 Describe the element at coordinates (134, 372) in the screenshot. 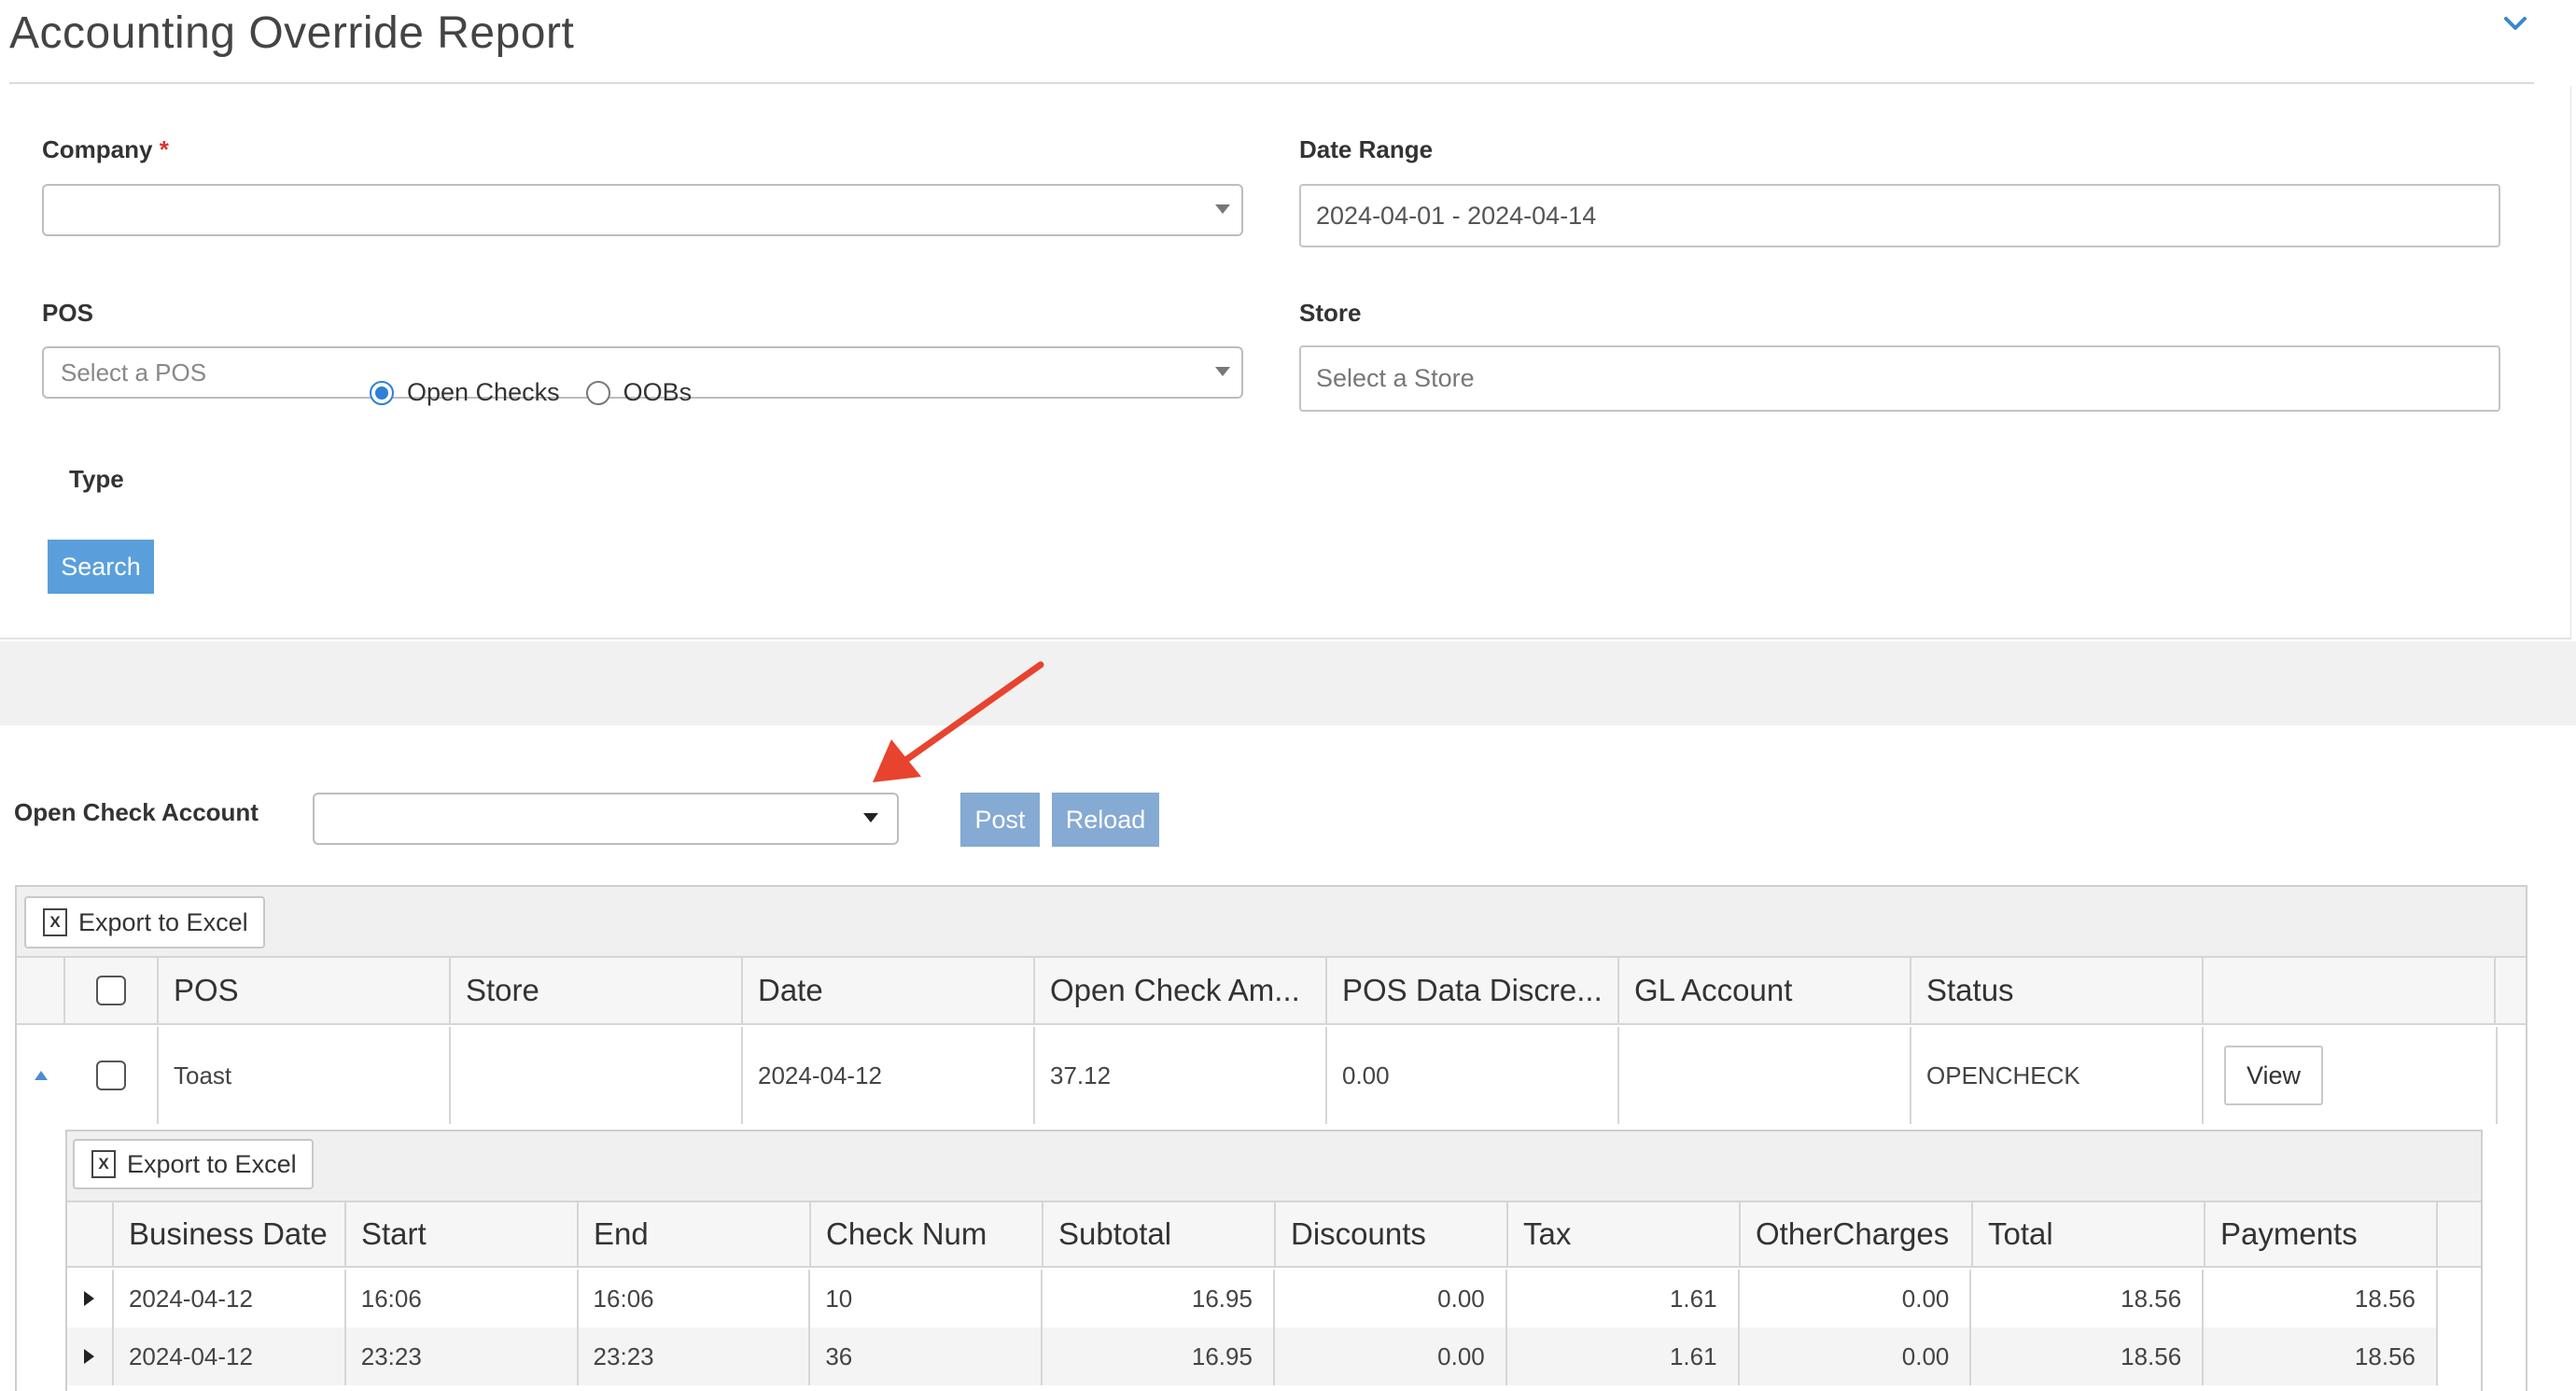

I see `pos-select-placeholder: Select a POS` at that location.